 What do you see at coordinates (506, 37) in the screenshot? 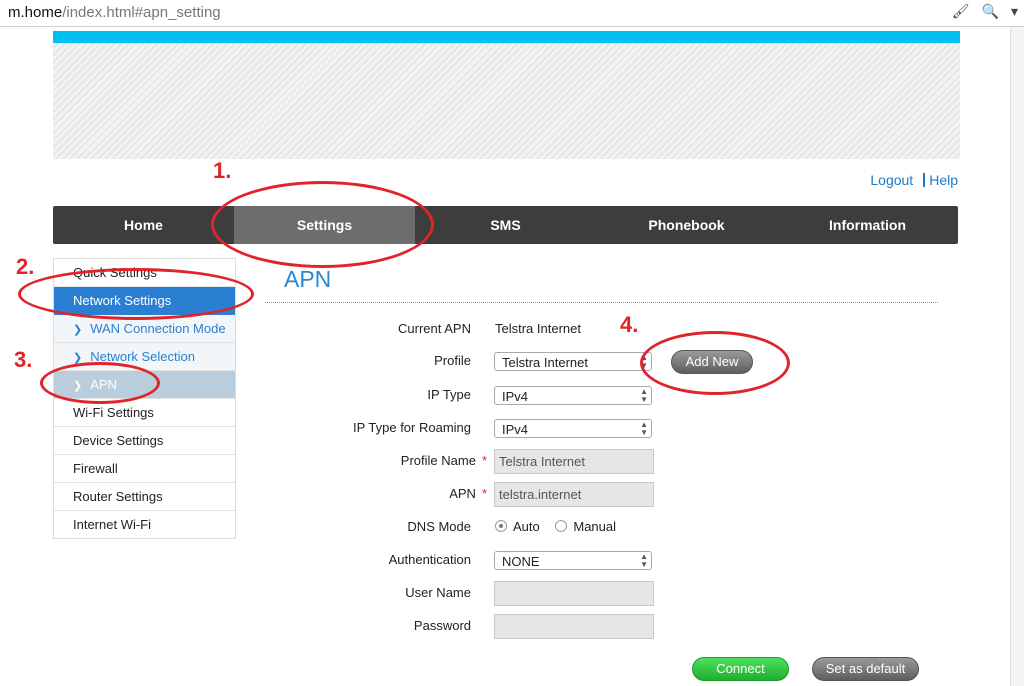
I see `header-accent-bar` at bounding box center [506, 37].